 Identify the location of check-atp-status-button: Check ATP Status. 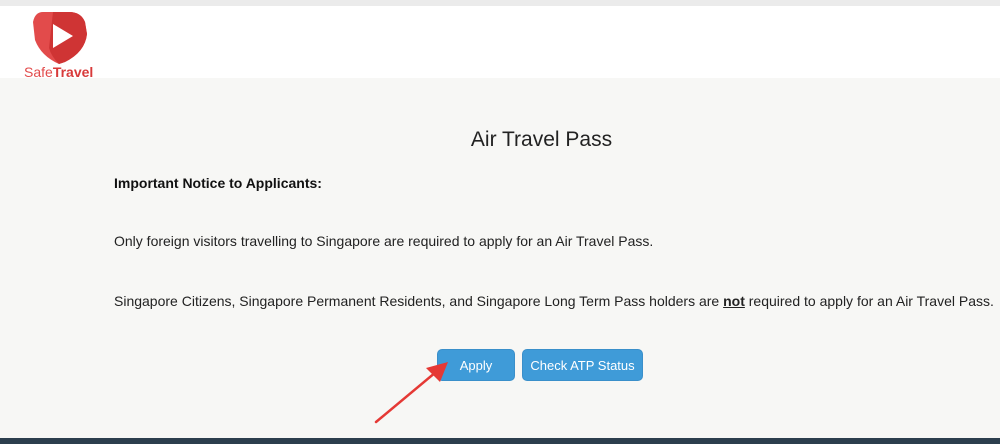
(582, 365).